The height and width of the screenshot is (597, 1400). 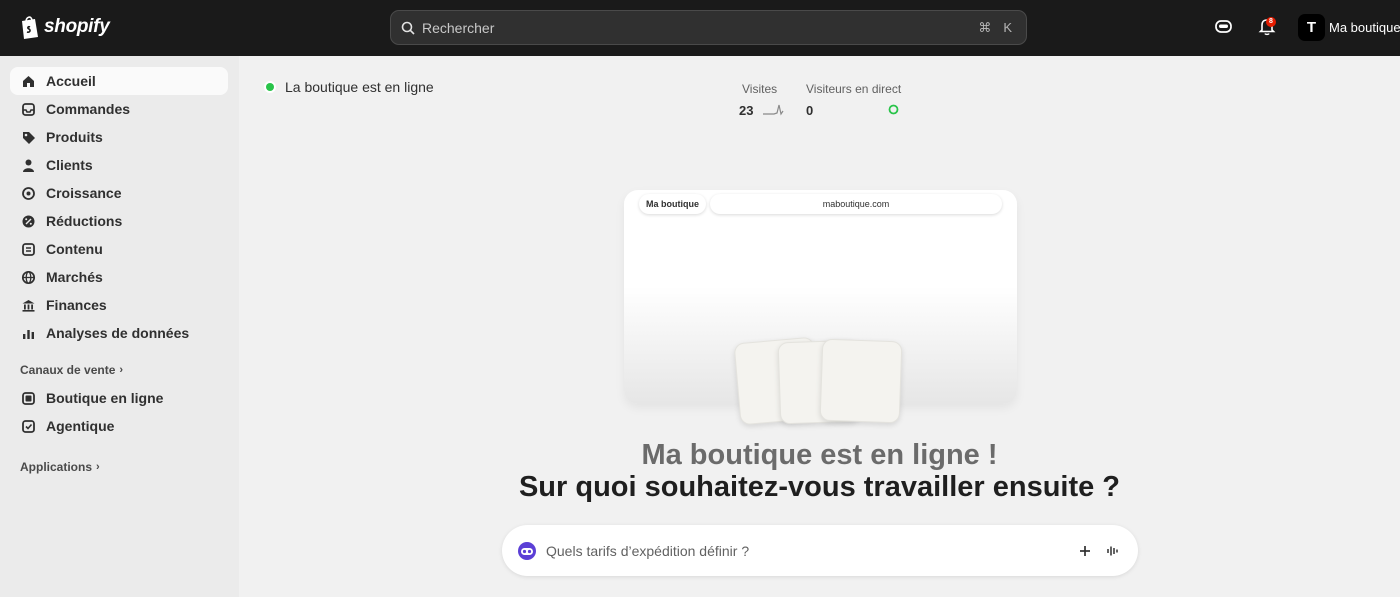 I want to click on notification-badge: 8, so click(x=1271, y=22).